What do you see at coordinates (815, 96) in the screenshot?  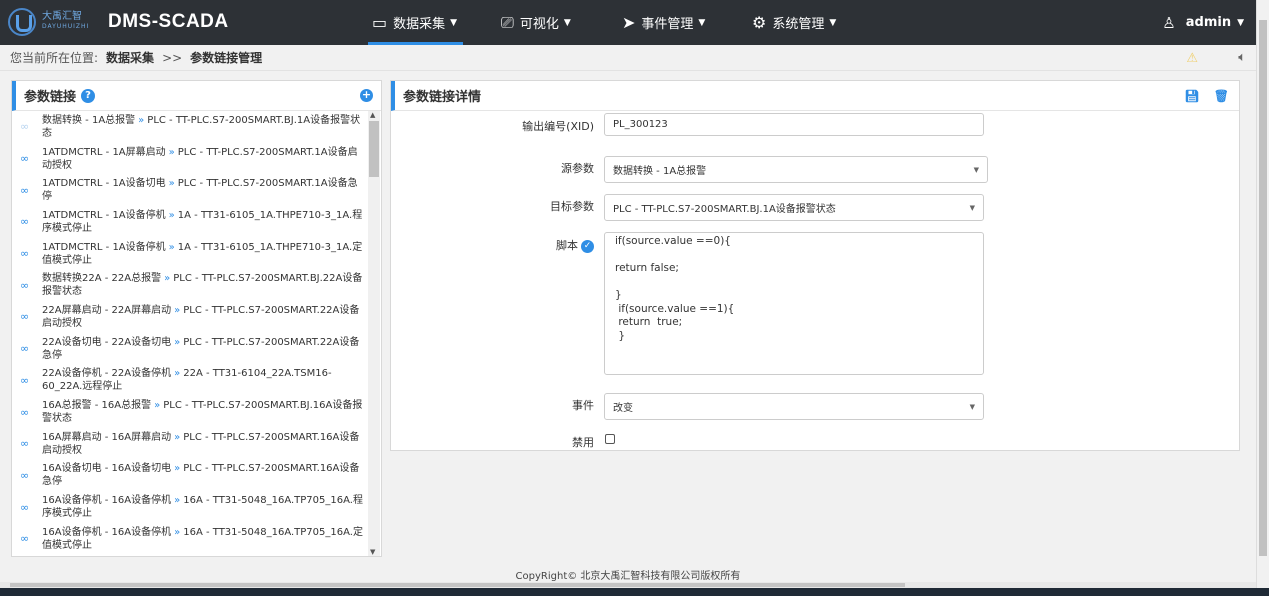 I see `panel-header: 参数链接详情 💾︎ 🗑︎` at bounding box center [815, 96].